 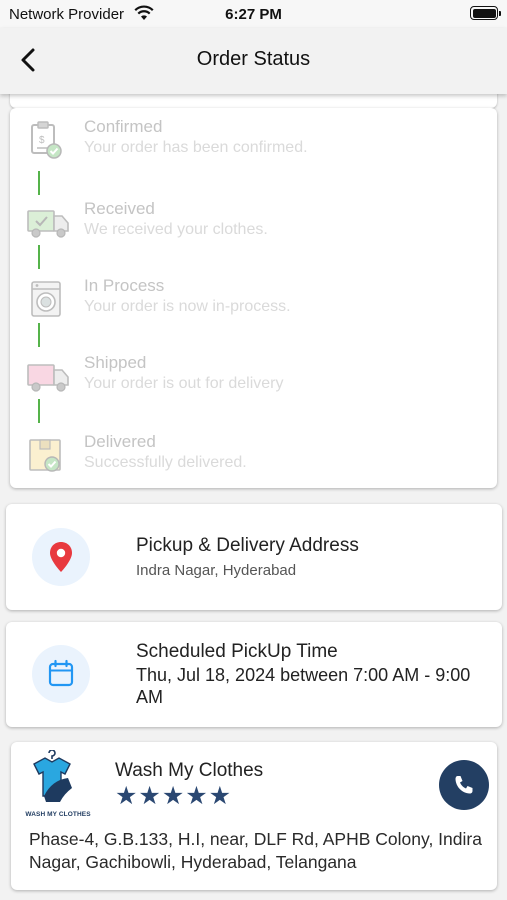 I want to click on tracker-step-received: Received We received your clothes., so click(x=253, y=224).